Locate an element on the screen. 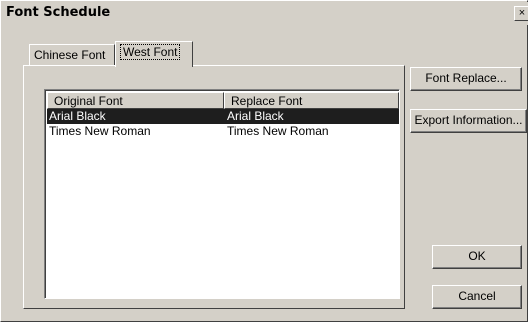  tab-chinese-font: Chinese Font is located at coordinates (72, 55).